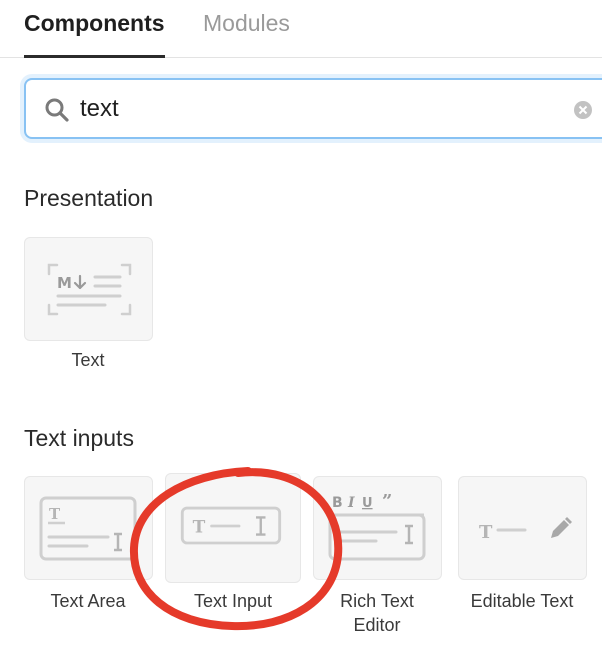  Describe the element at coordinates (79, 438) in the screenshot. I see `section-title-text-inputs: Text inputs` at that location.